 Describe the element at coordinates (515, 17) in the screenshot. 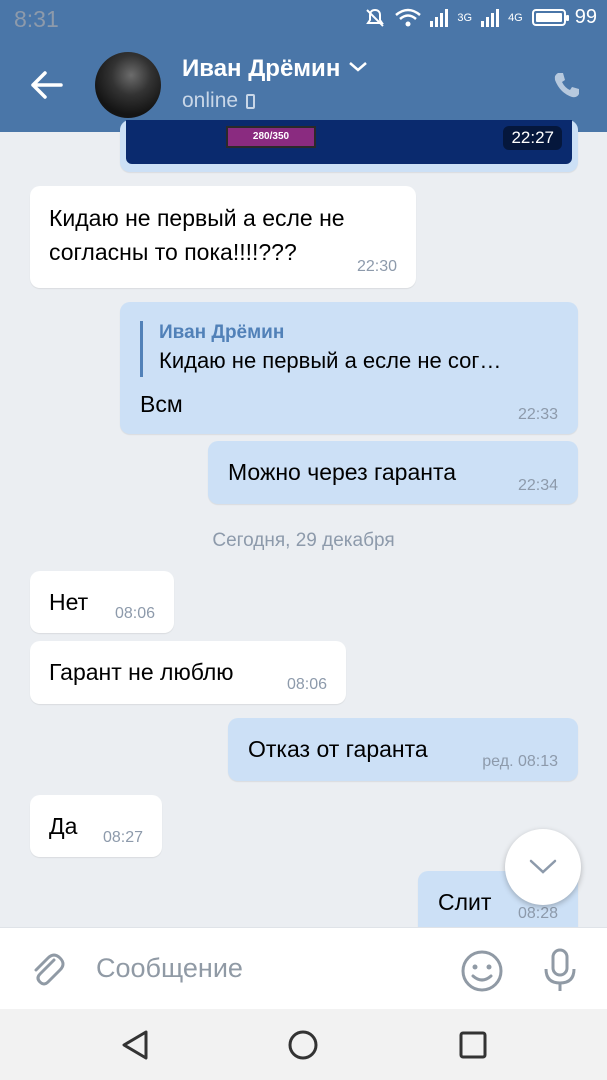

I see `network-4g-label: 4G` at that location.